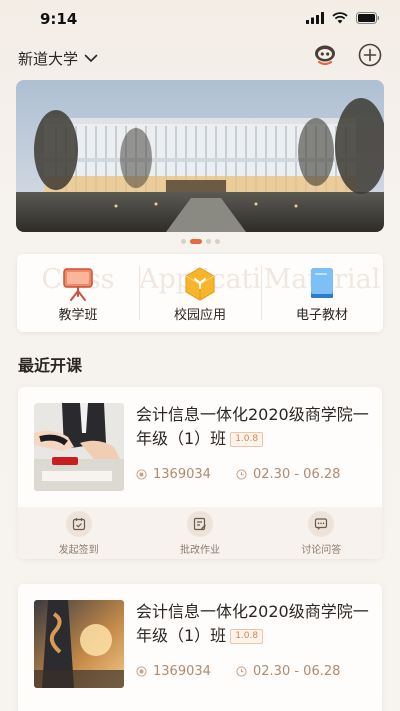 This screenshot has width=400, height=711. Describe the element at coordinates (78, 284) in the screenshot. I see `presentation-board-icon` at that location.